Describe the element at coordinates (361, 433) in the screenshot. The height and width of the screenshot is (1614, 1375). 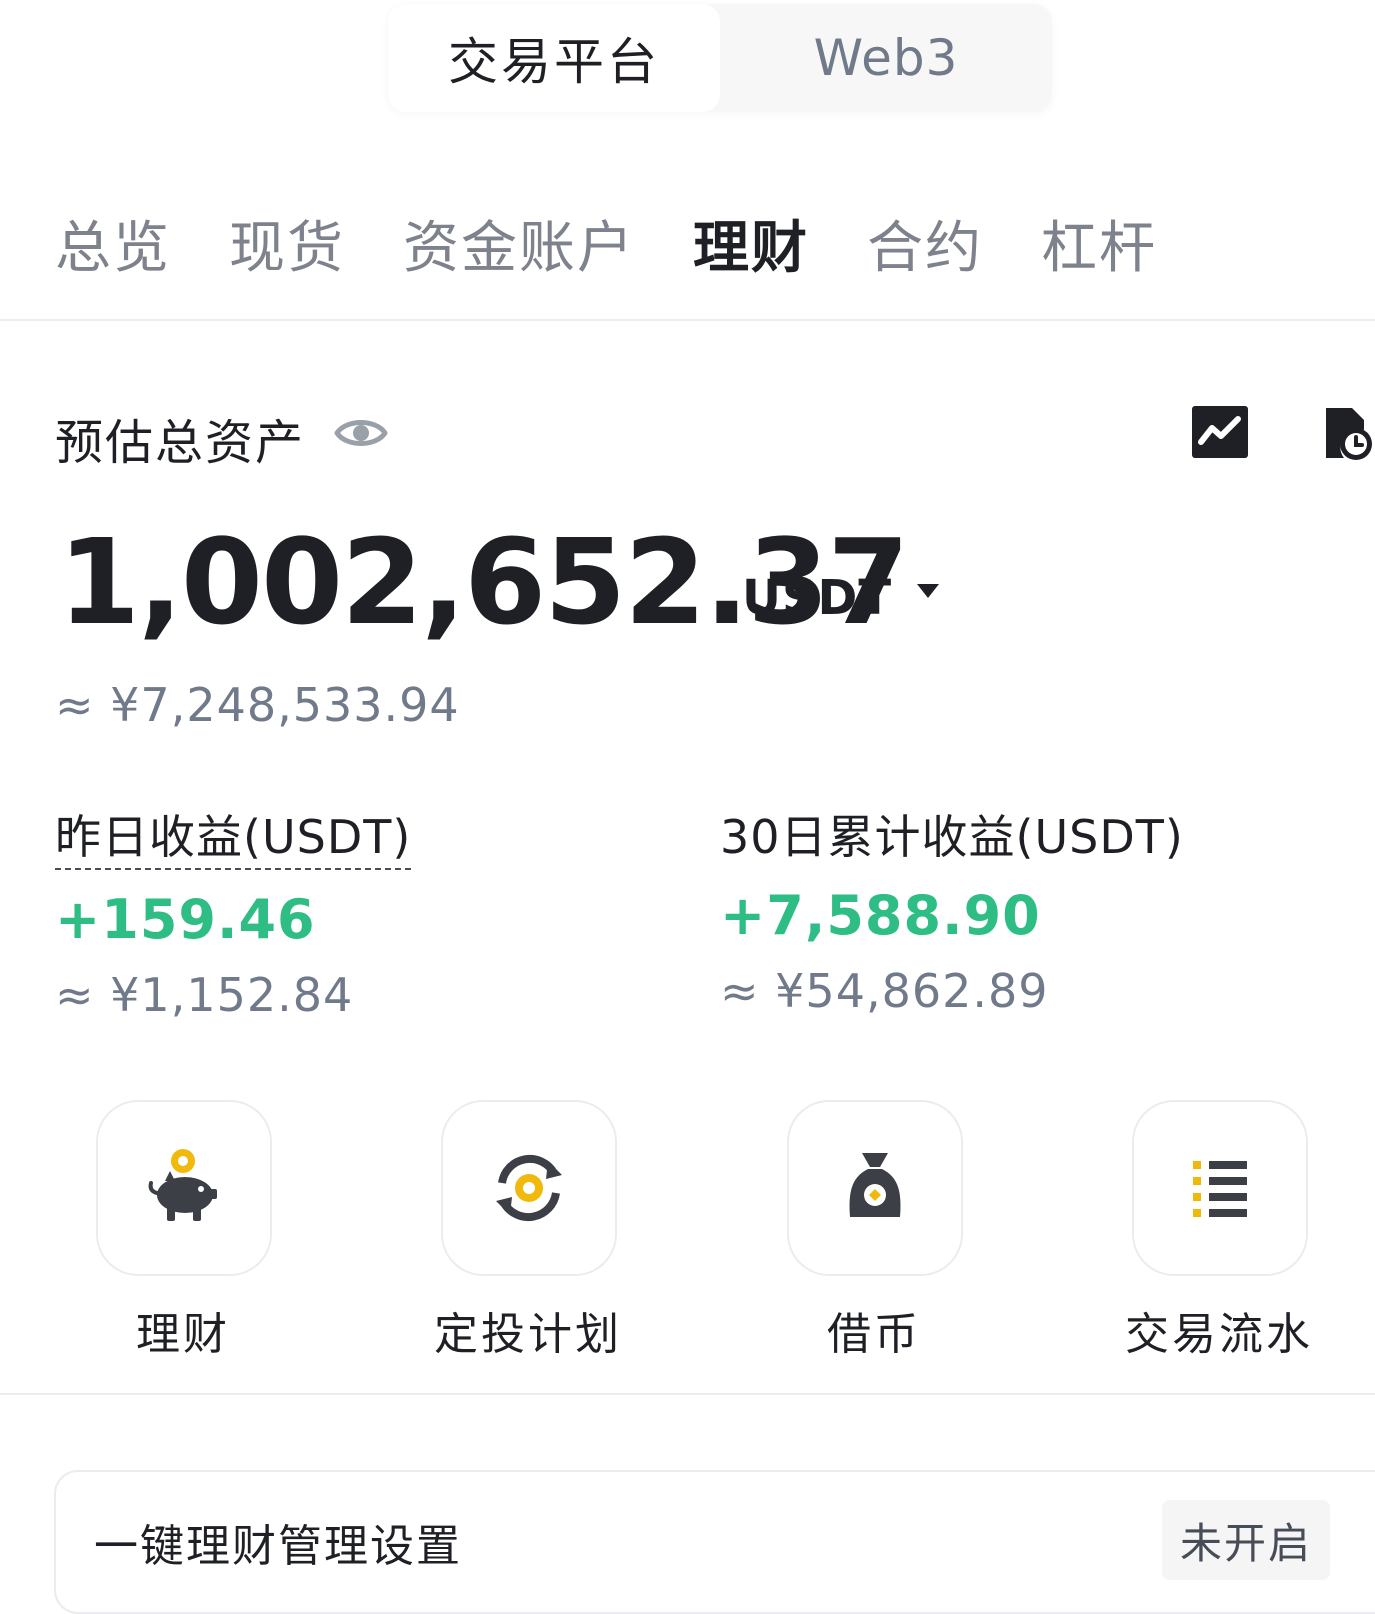
I see `eye-icon` at that location.